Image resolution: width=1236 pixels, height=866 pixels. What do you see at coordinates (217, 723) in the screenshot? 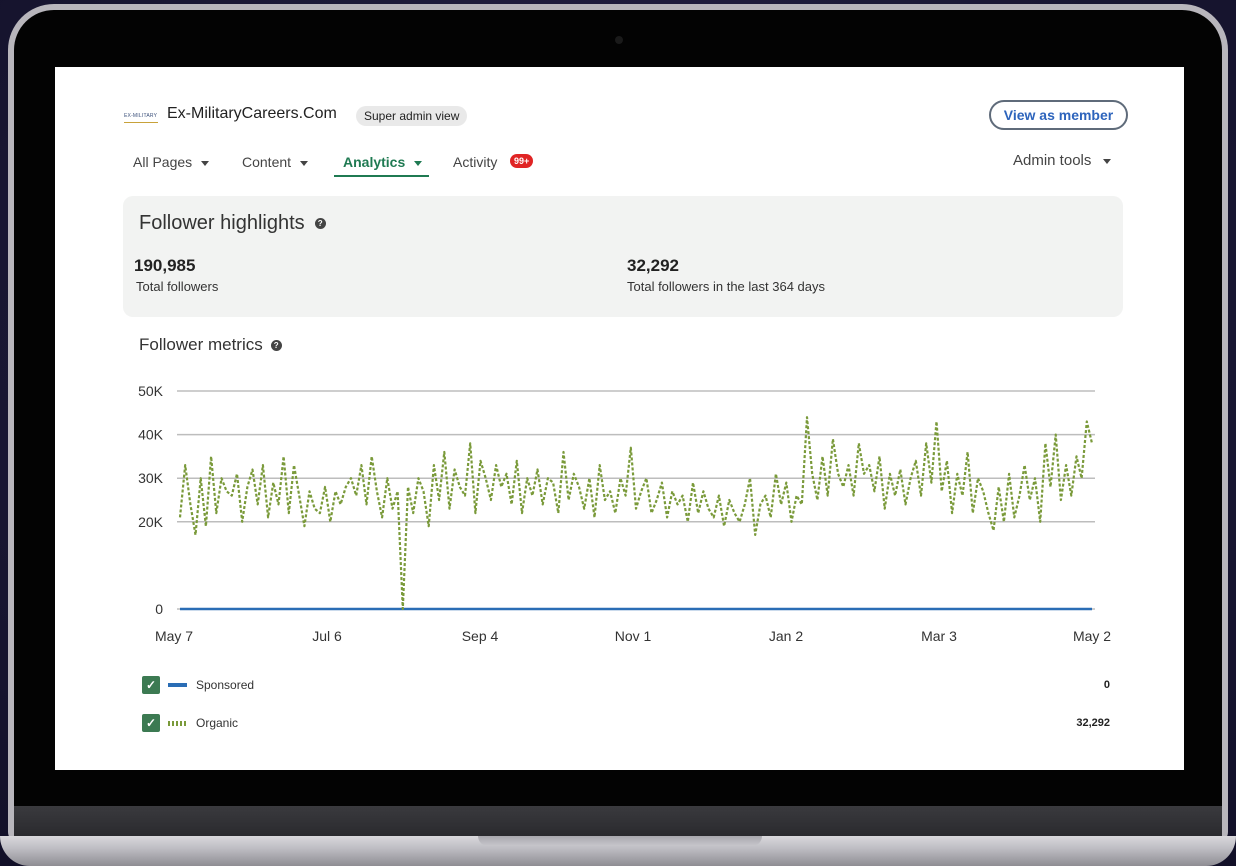
I see `organic-label: Organic` at bounding box center [217, 723].